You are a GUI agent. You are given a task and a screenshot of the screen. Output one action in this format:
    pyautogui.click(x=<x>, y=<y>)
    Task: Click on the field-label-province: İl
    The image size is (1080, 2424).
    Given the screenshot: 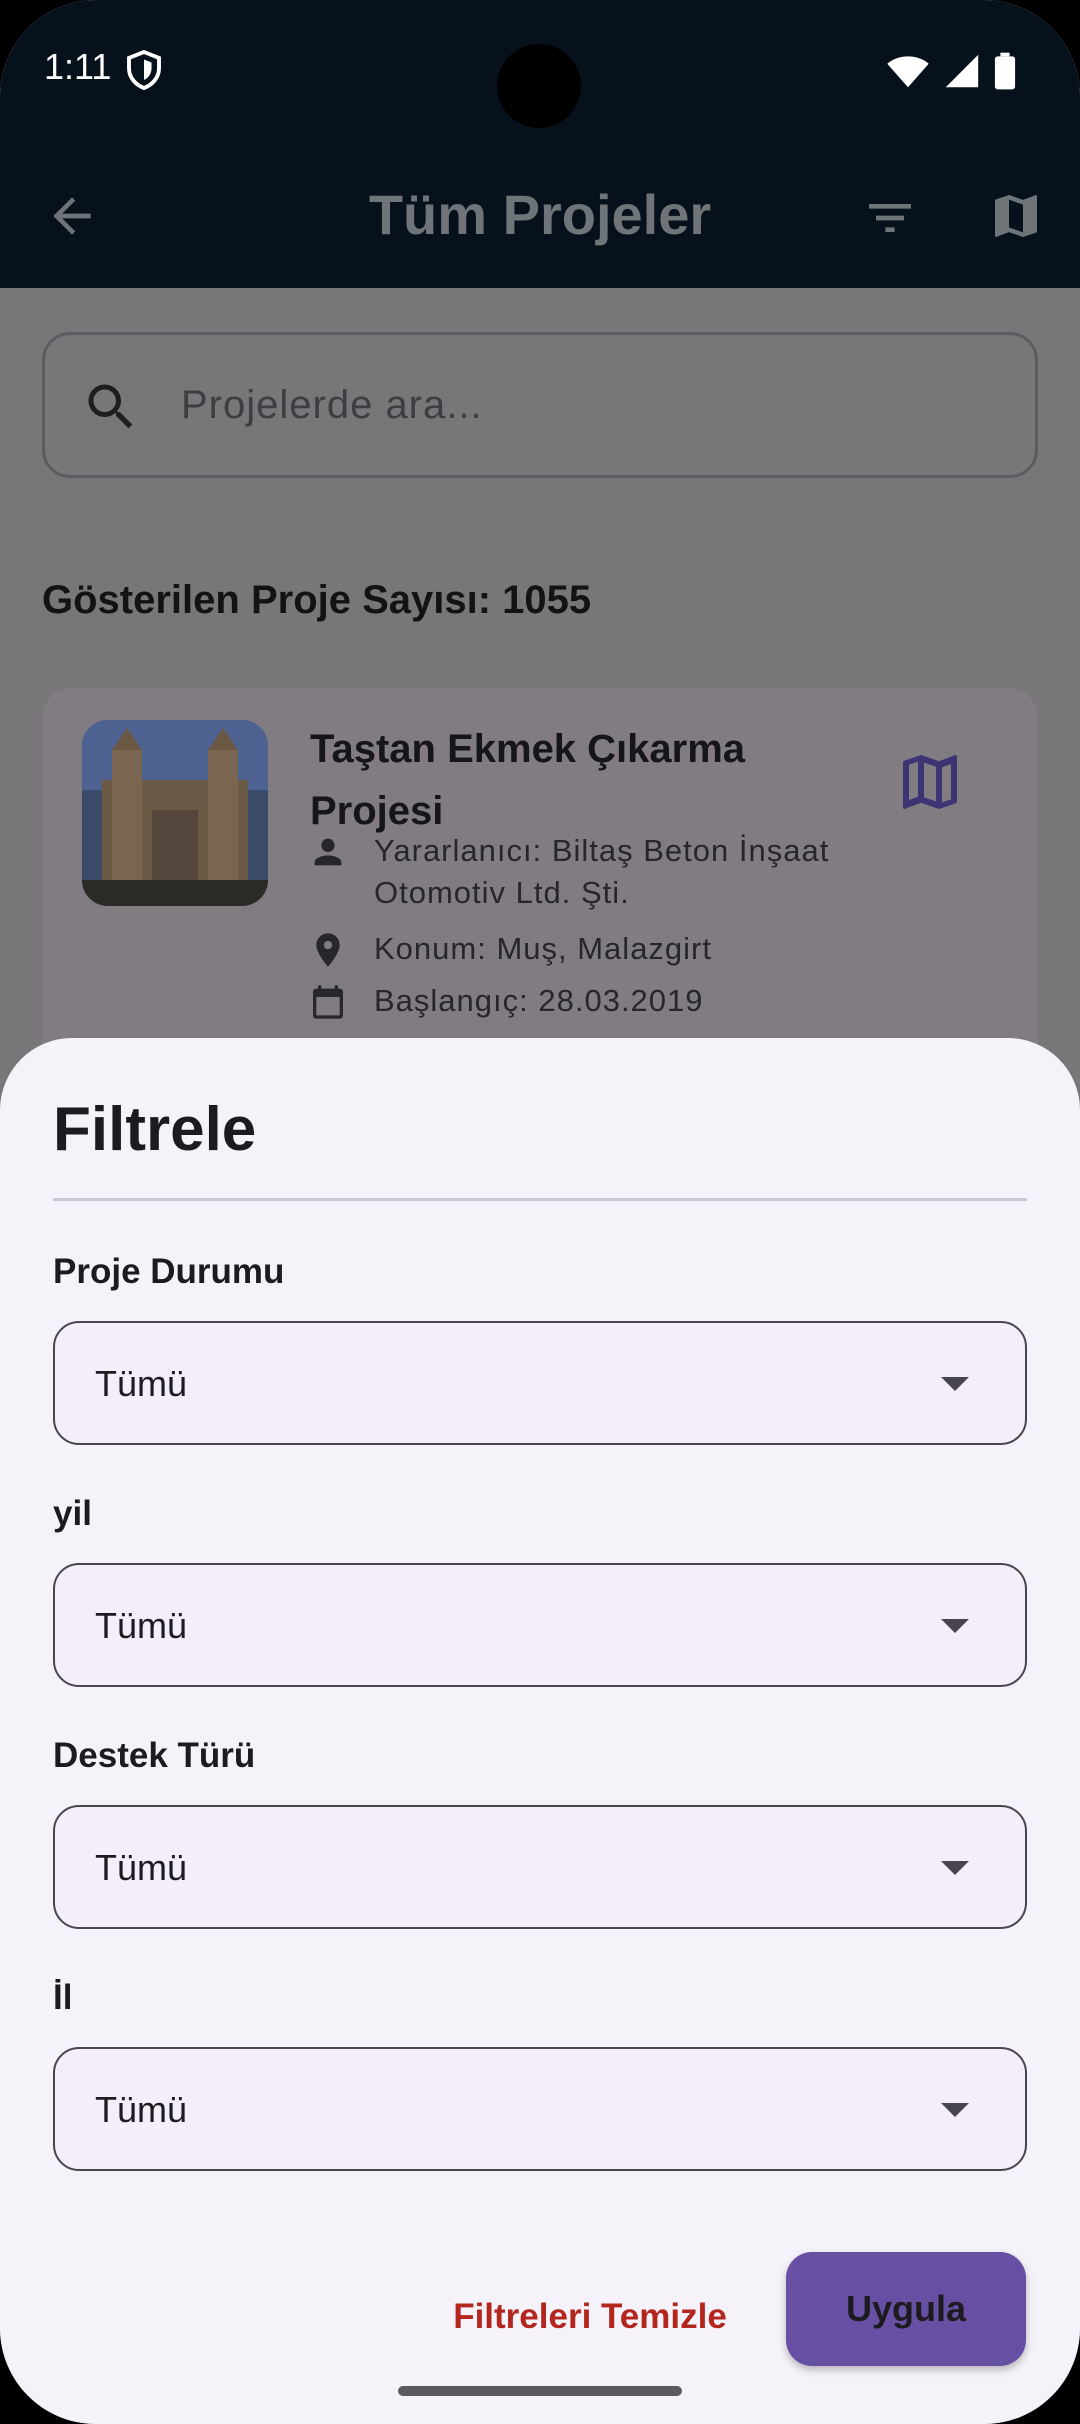 What is the action you would take?
    pyautogui.click(x=63, y=1997)
    